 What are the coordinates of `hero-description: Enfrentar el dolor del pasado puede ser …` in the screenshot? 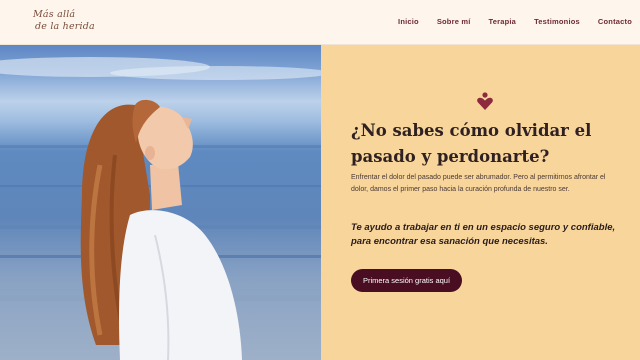 It's located at (478, 183).